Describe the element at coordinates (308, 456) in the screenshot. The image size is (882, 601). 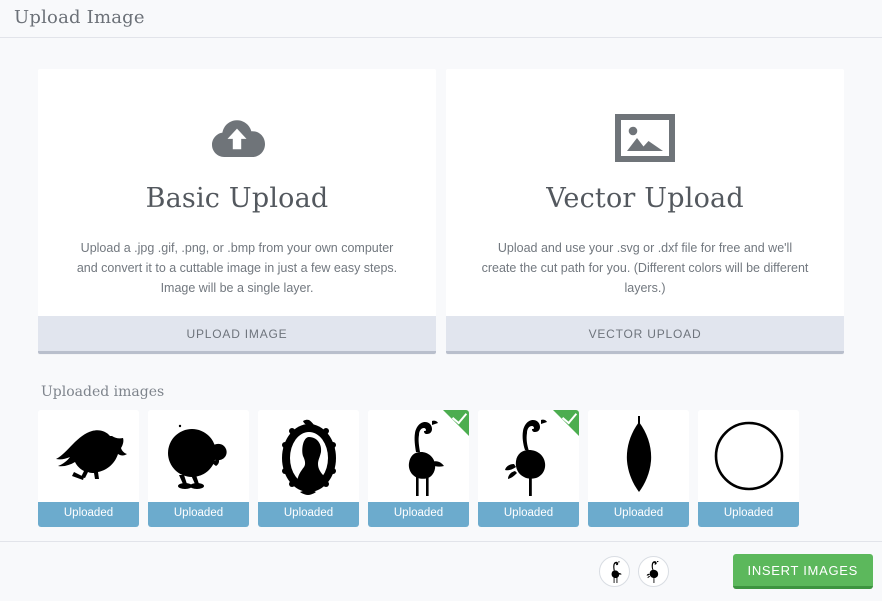
I see `cameo-frame-icon` at that location.